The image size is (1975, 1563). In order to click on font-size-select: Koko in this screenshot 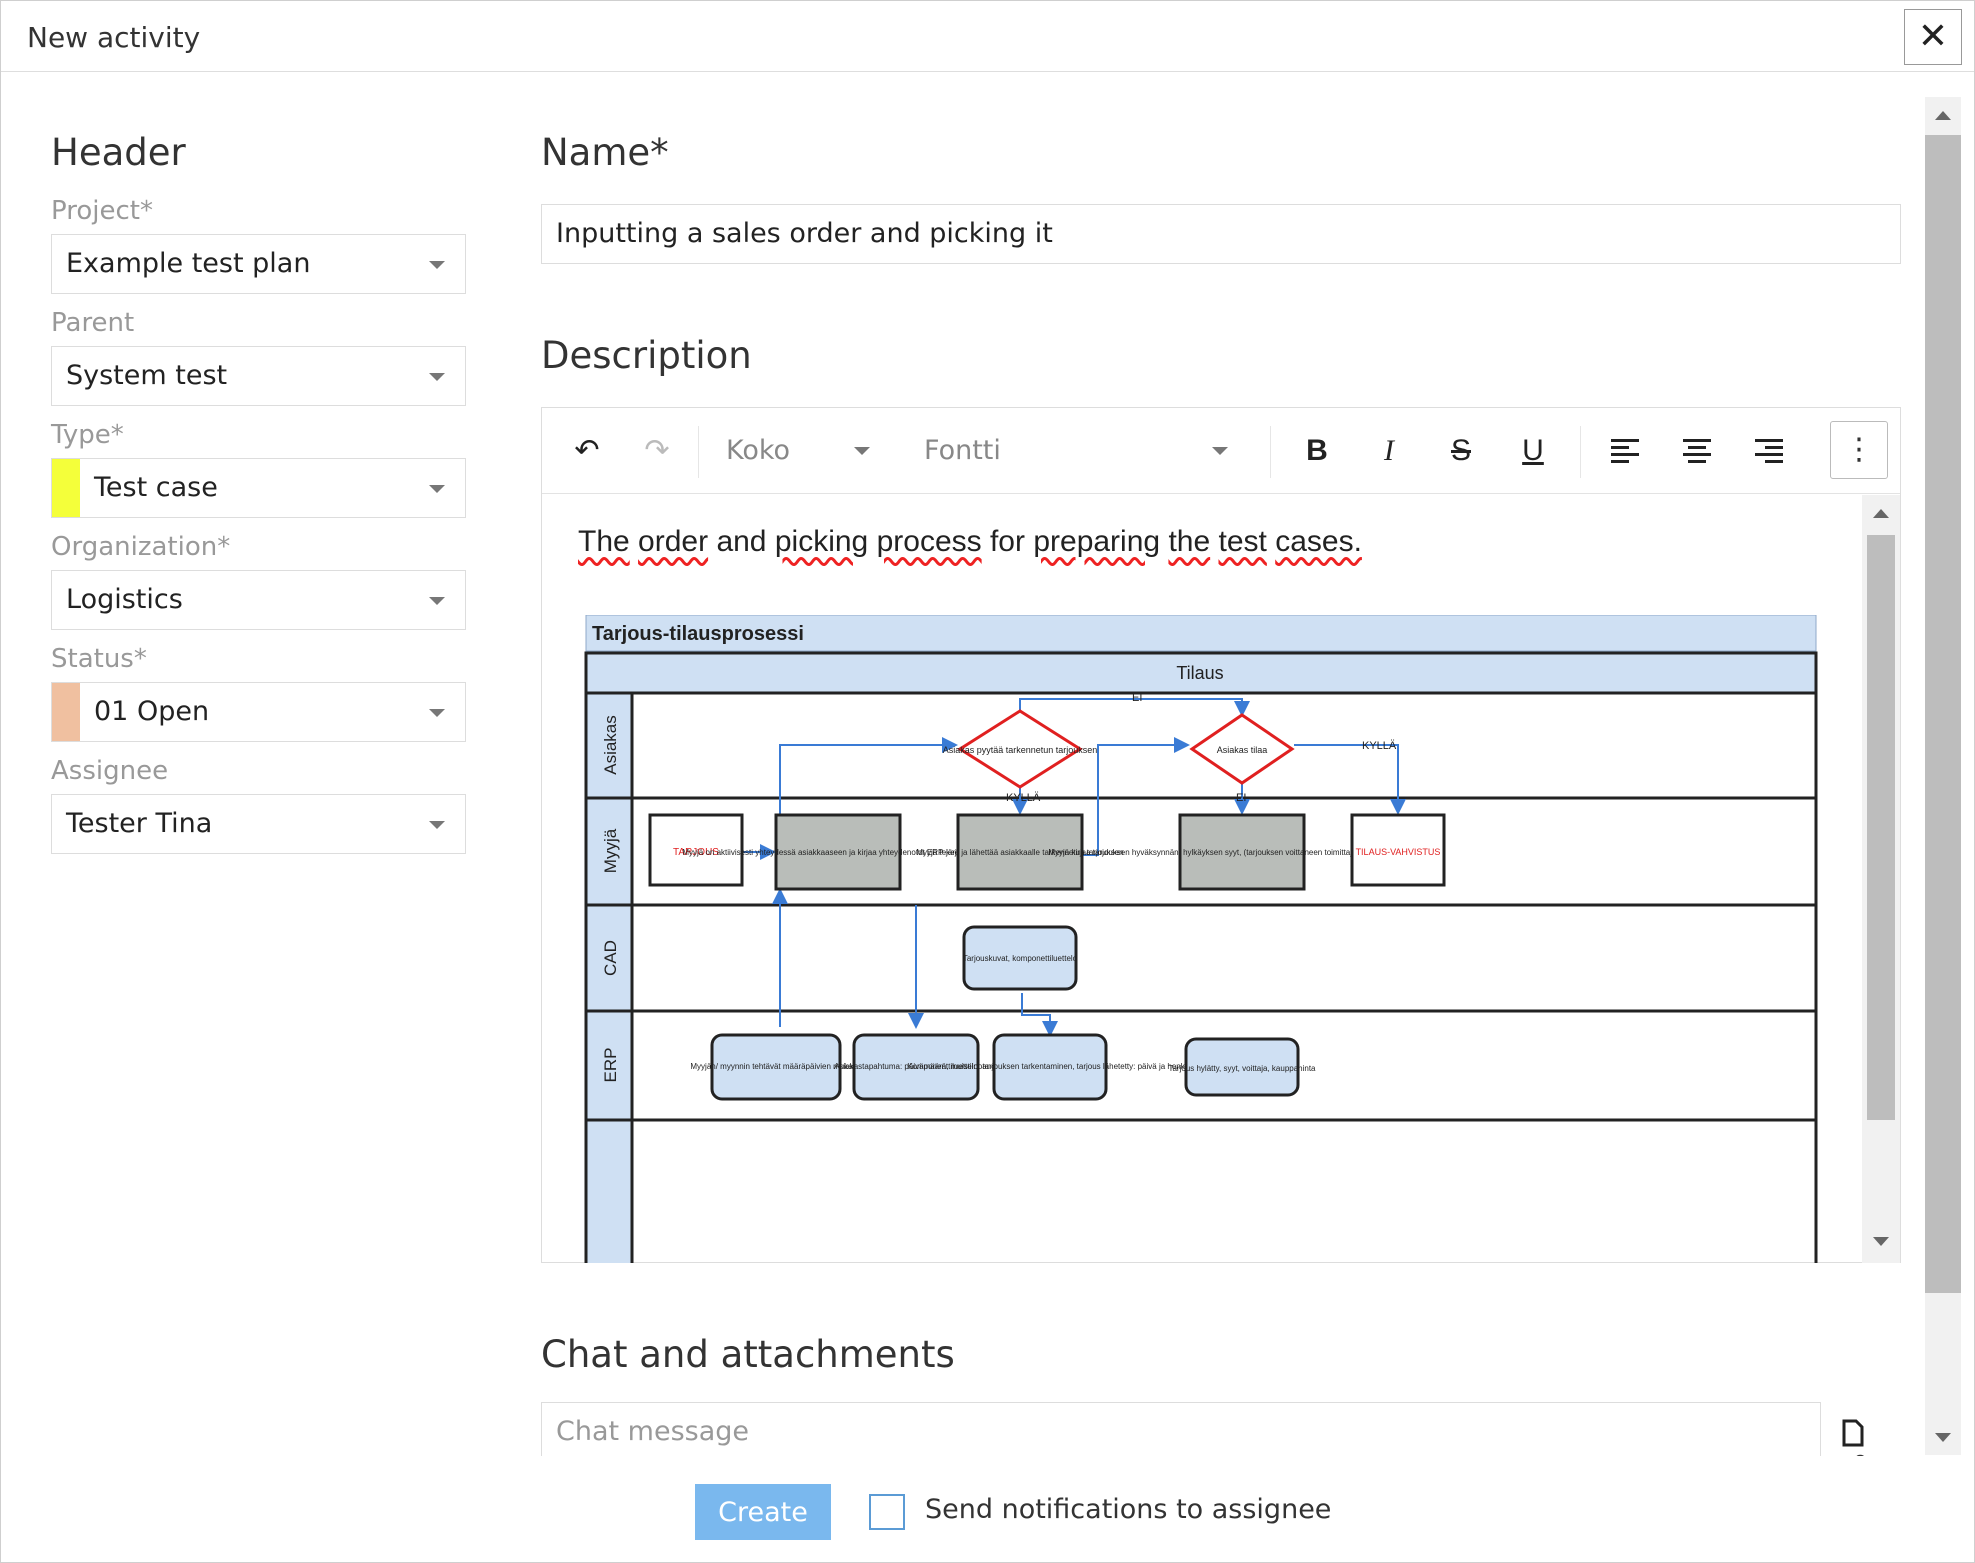, I will do `click(806, 451)`.